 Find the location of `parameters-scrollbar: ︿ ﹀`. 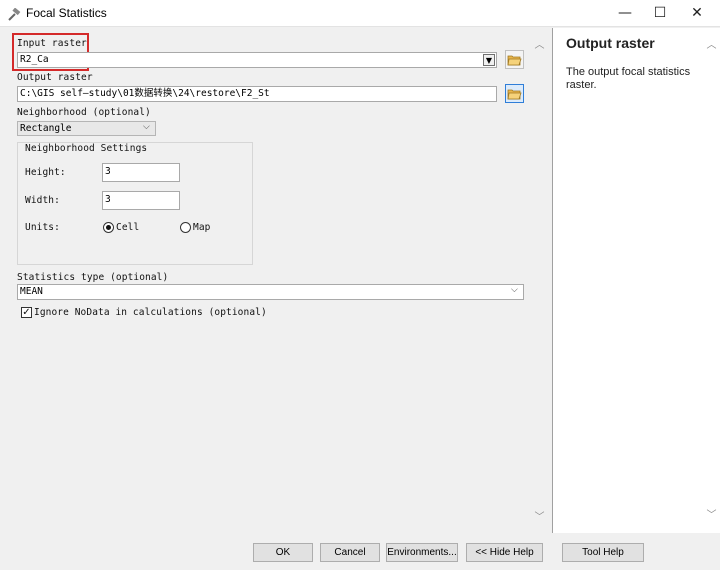

parameters-scrollbar: ︿ ﹀ is located at coordinates (539, 280).